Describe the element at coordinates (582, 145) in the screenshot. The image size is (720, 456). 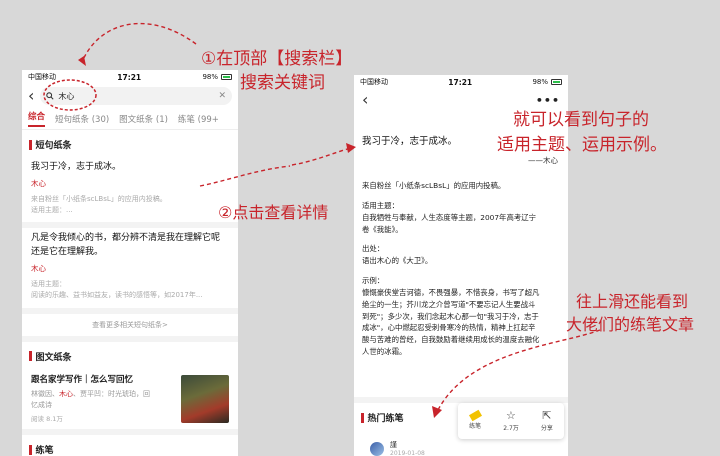
I see `annotation-result-line2: 适用主题、运用示例。` at that location.